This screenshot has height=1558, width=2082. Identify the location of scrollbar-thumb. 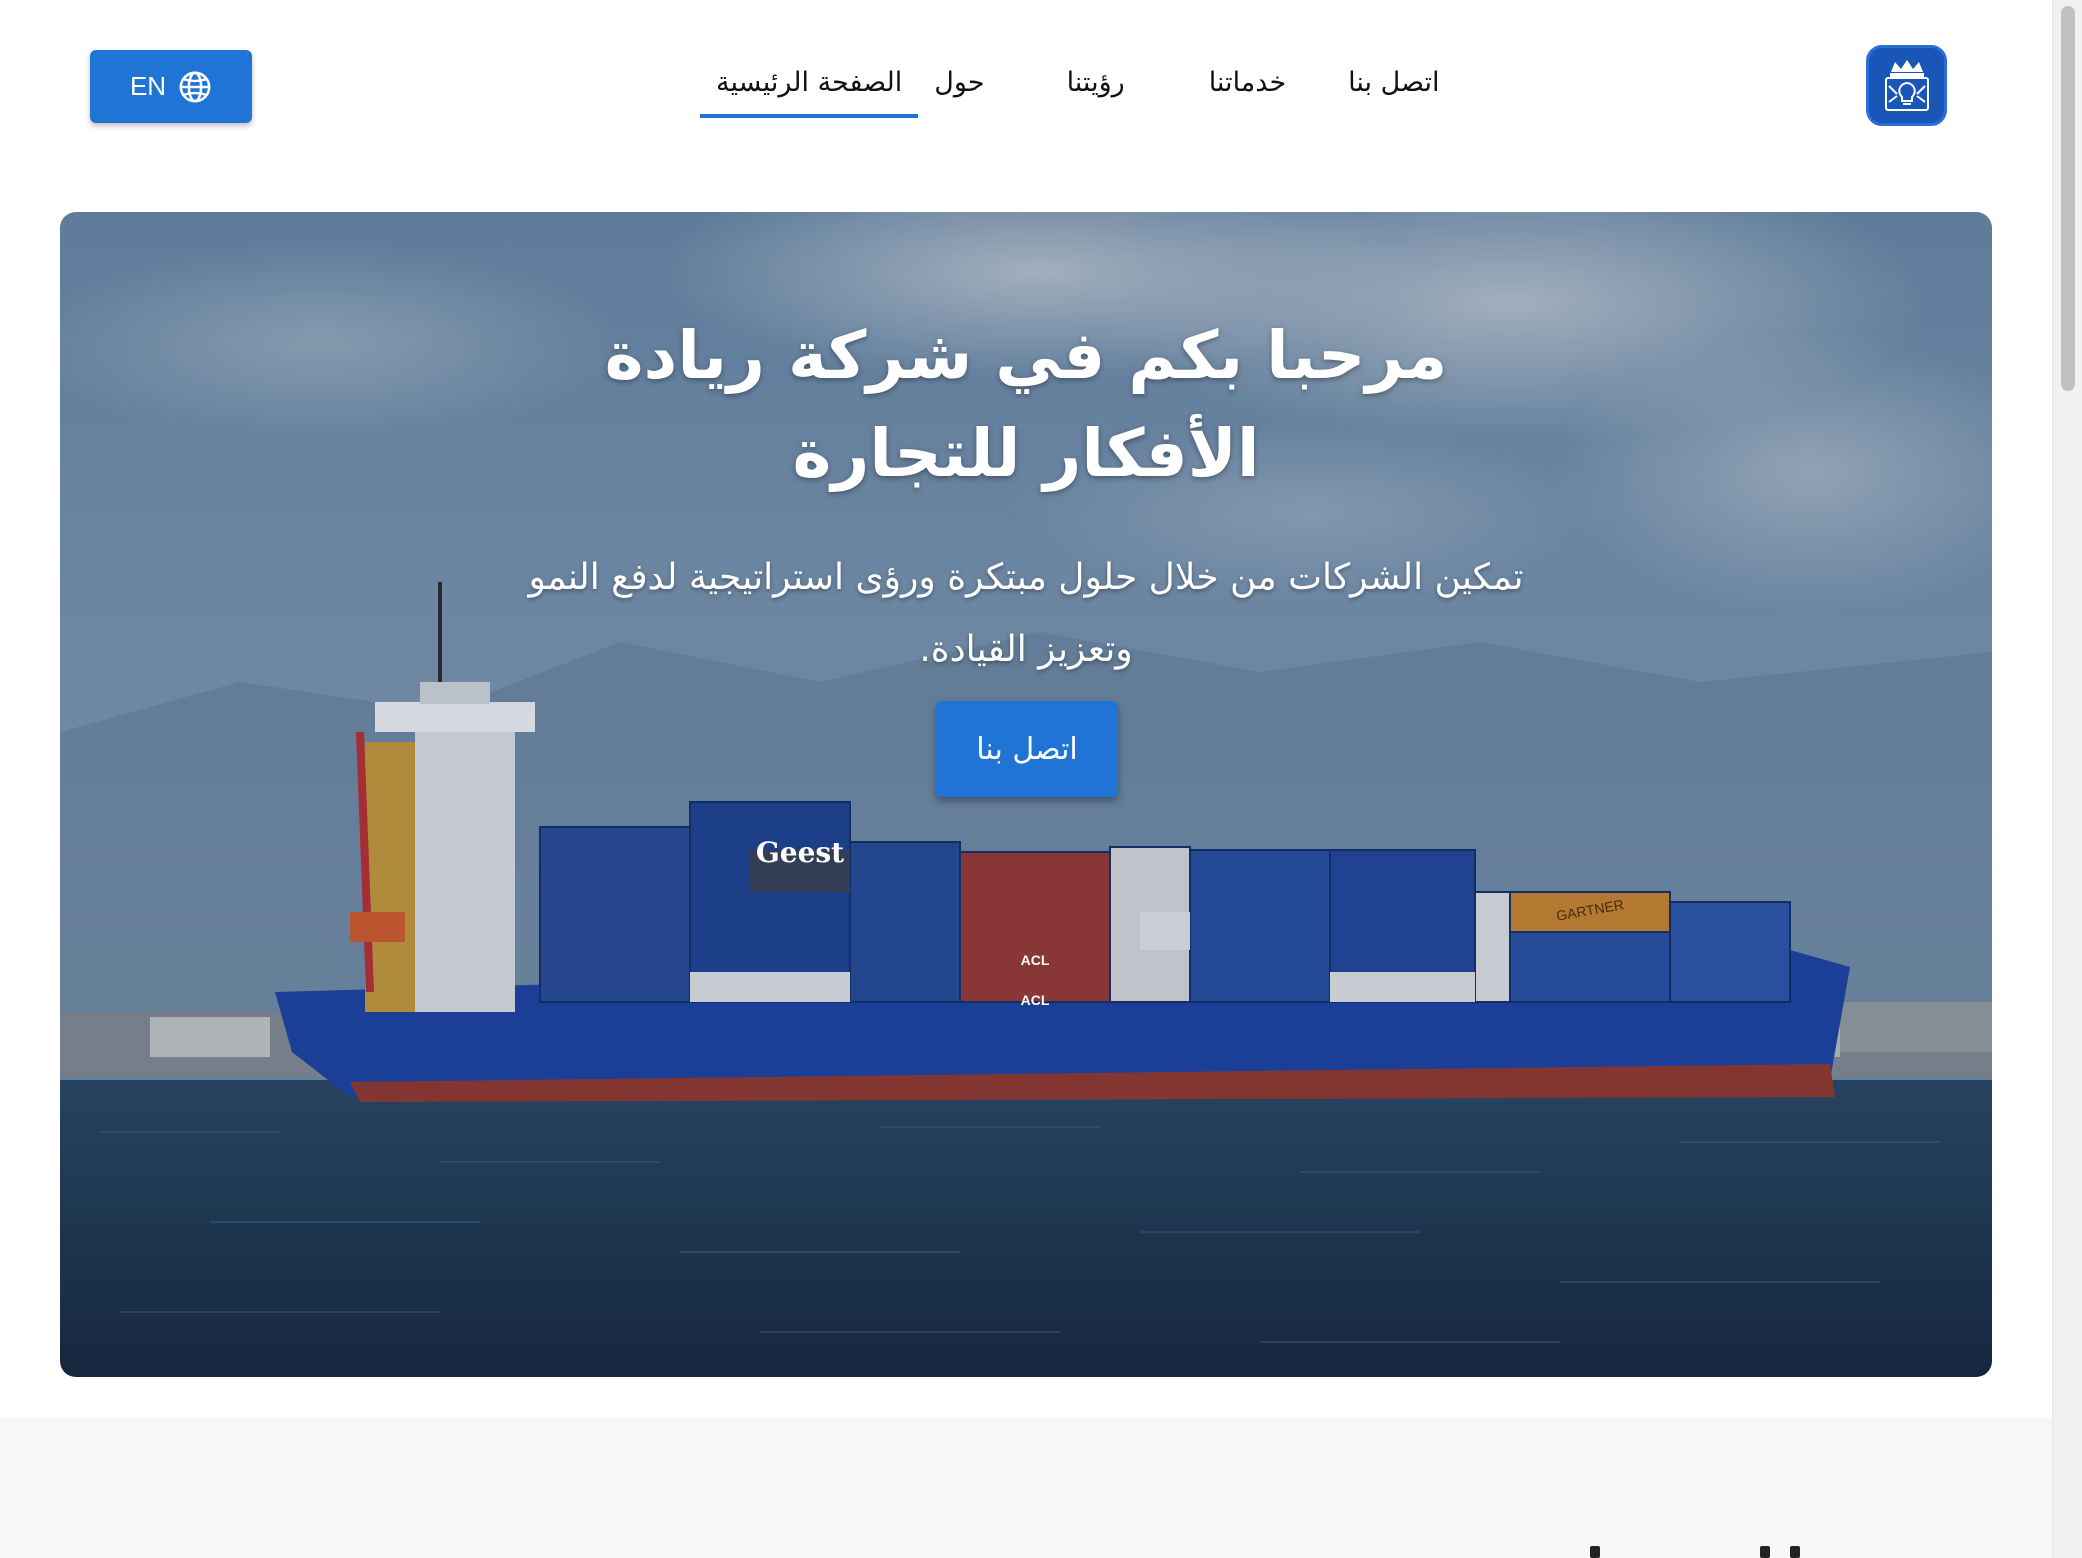
(2068, 198).